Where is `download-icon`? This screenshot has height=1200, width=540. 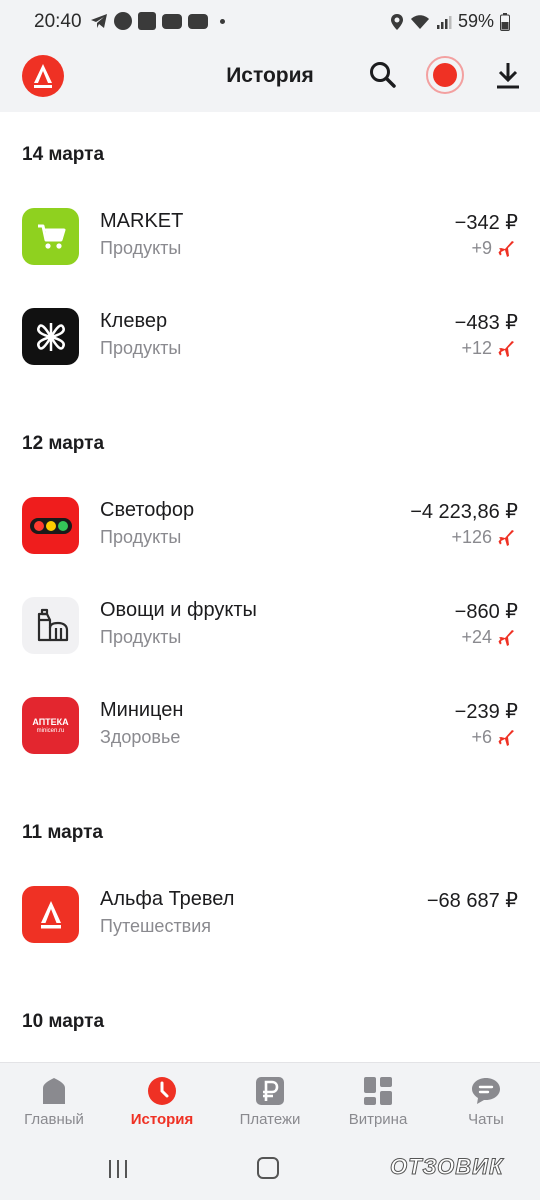
download-icon is located at coordinates (508, 76).